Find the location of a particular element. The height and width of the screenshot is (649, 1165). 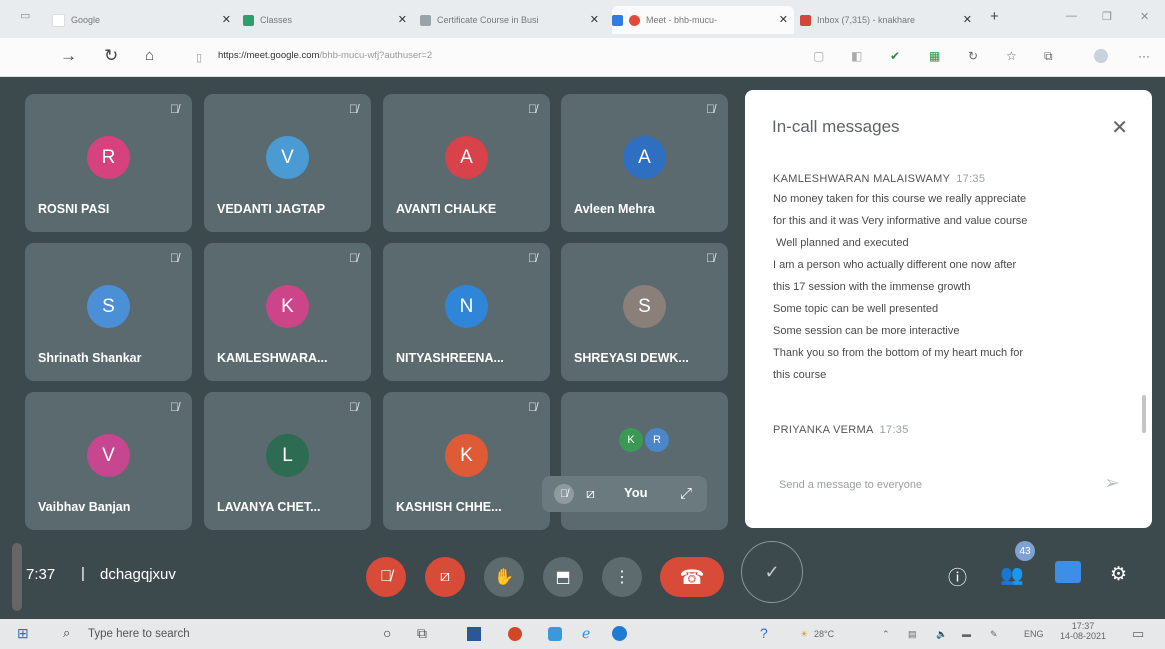

mic-toggle-button: 🎙̸ is located at coordinates (386, 577).